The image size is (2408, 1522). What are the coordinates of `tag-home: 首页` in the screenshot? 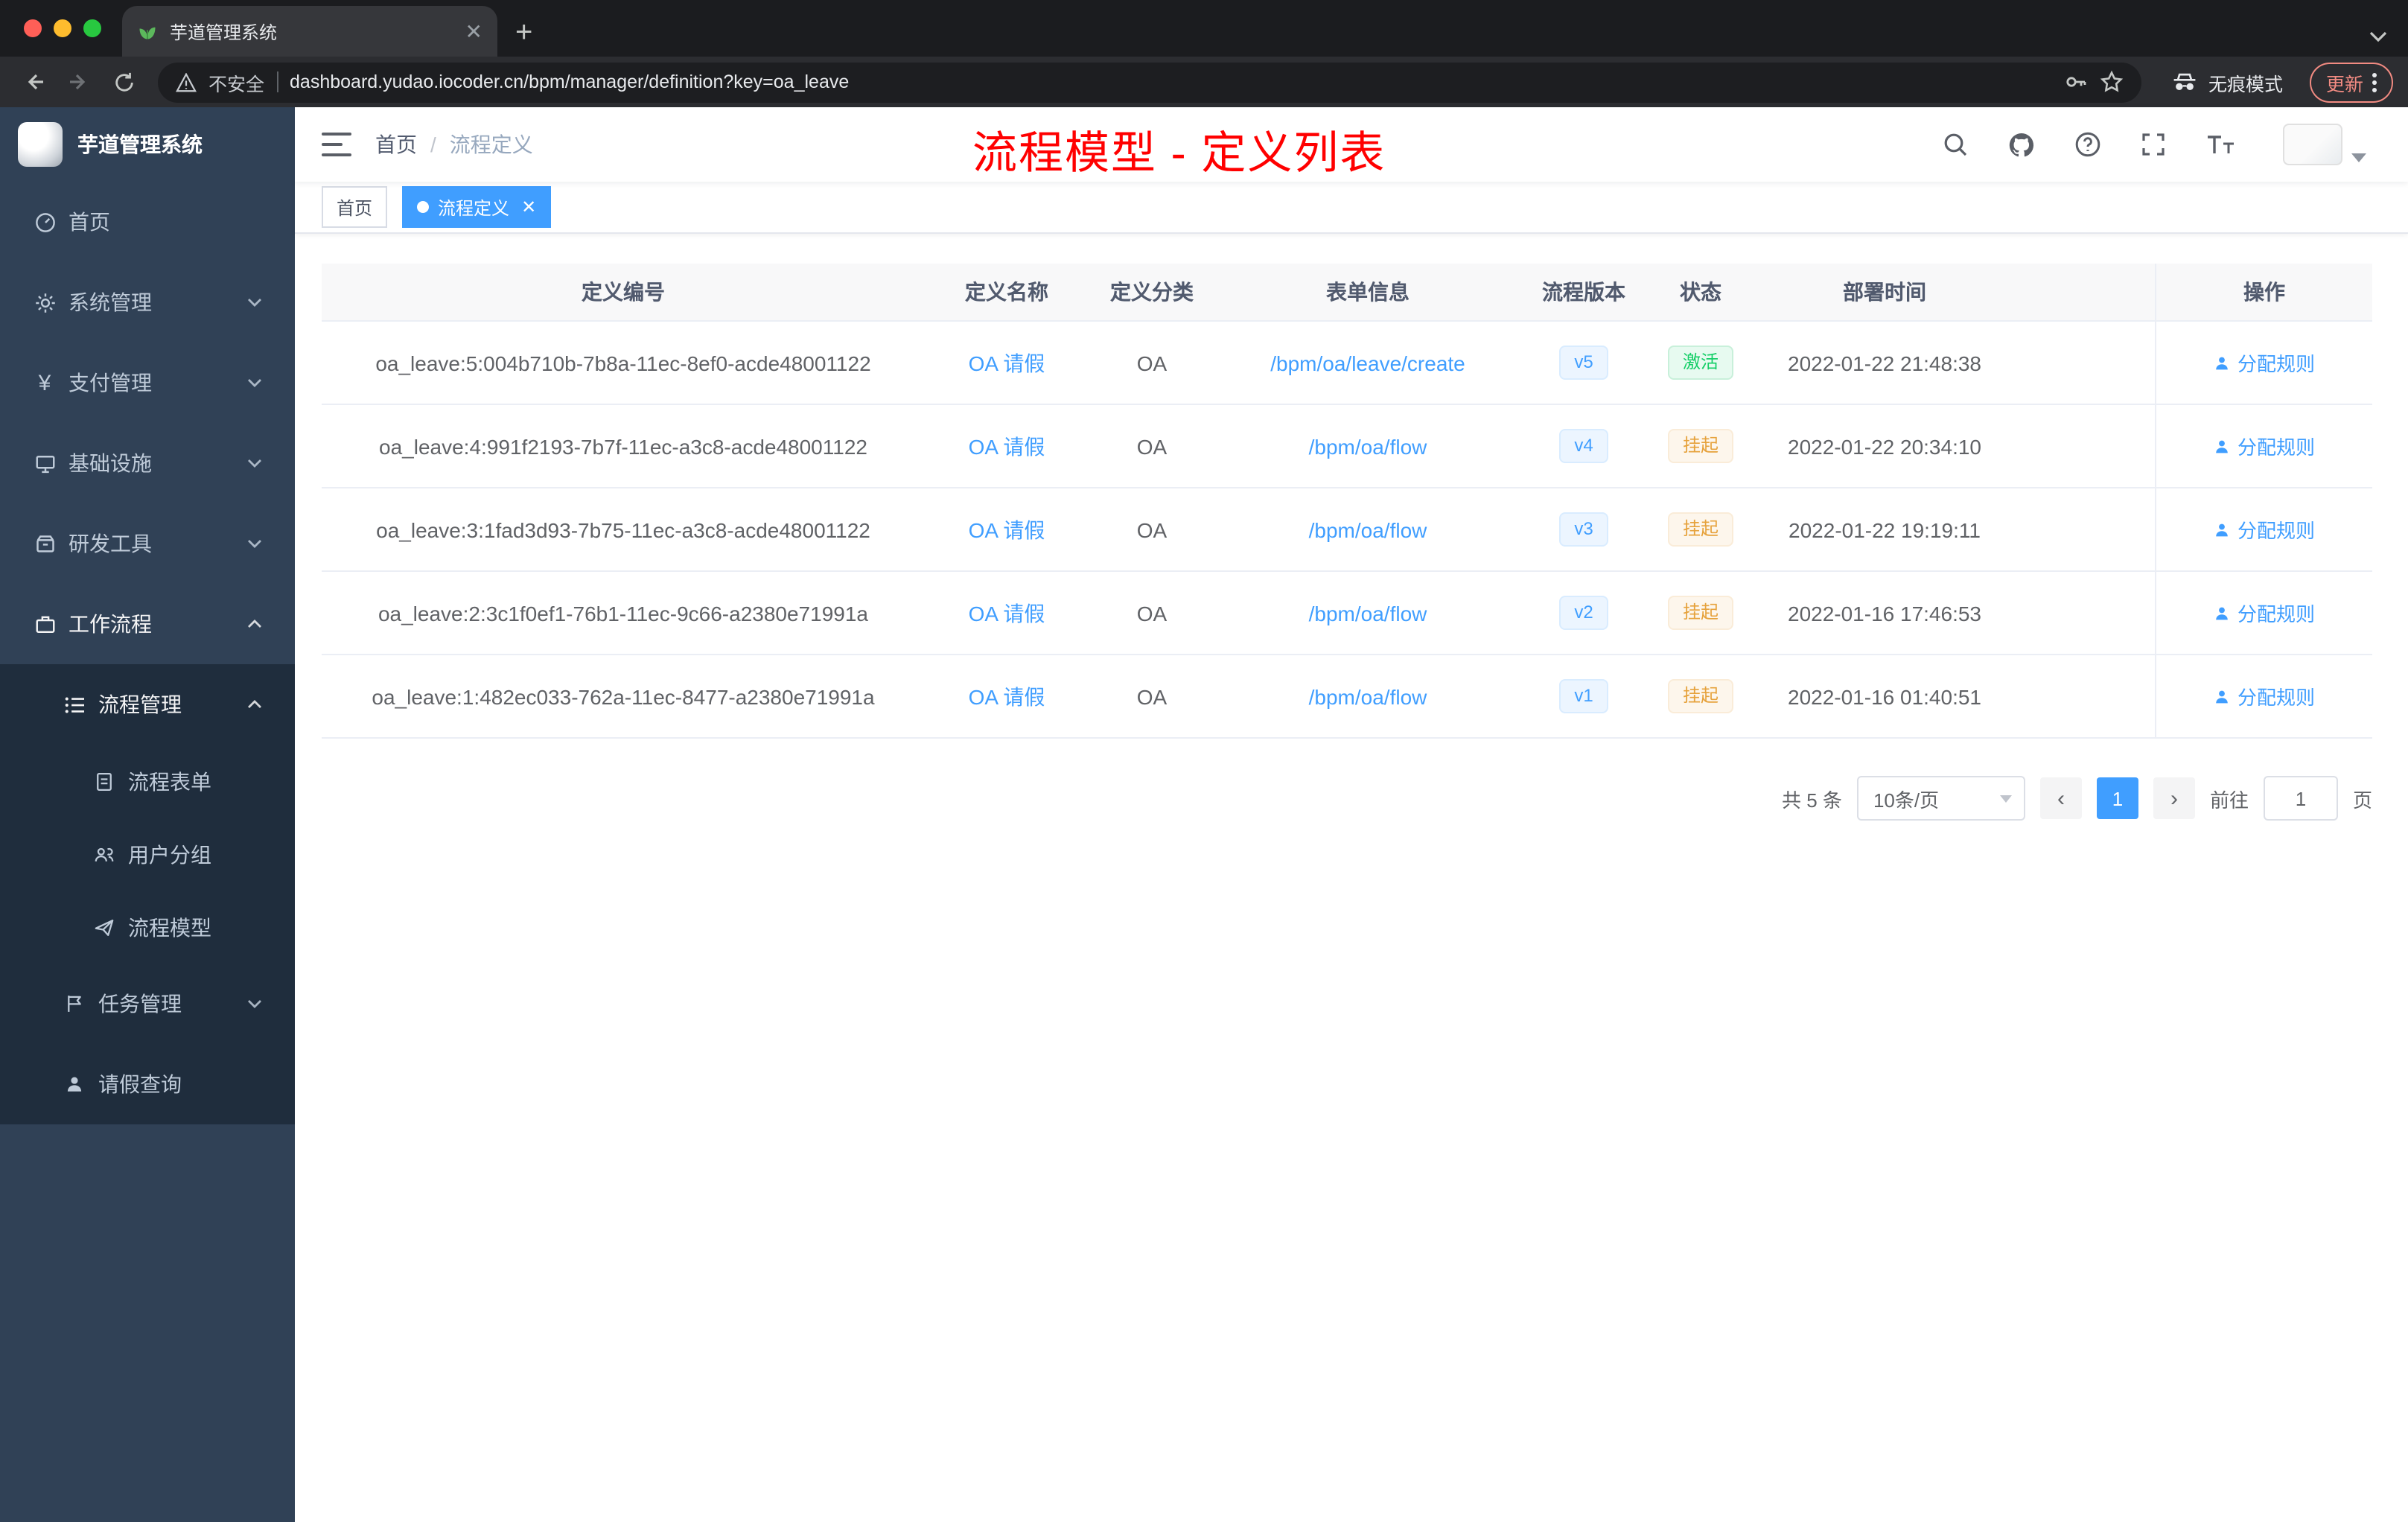 It's located at (355, 207).